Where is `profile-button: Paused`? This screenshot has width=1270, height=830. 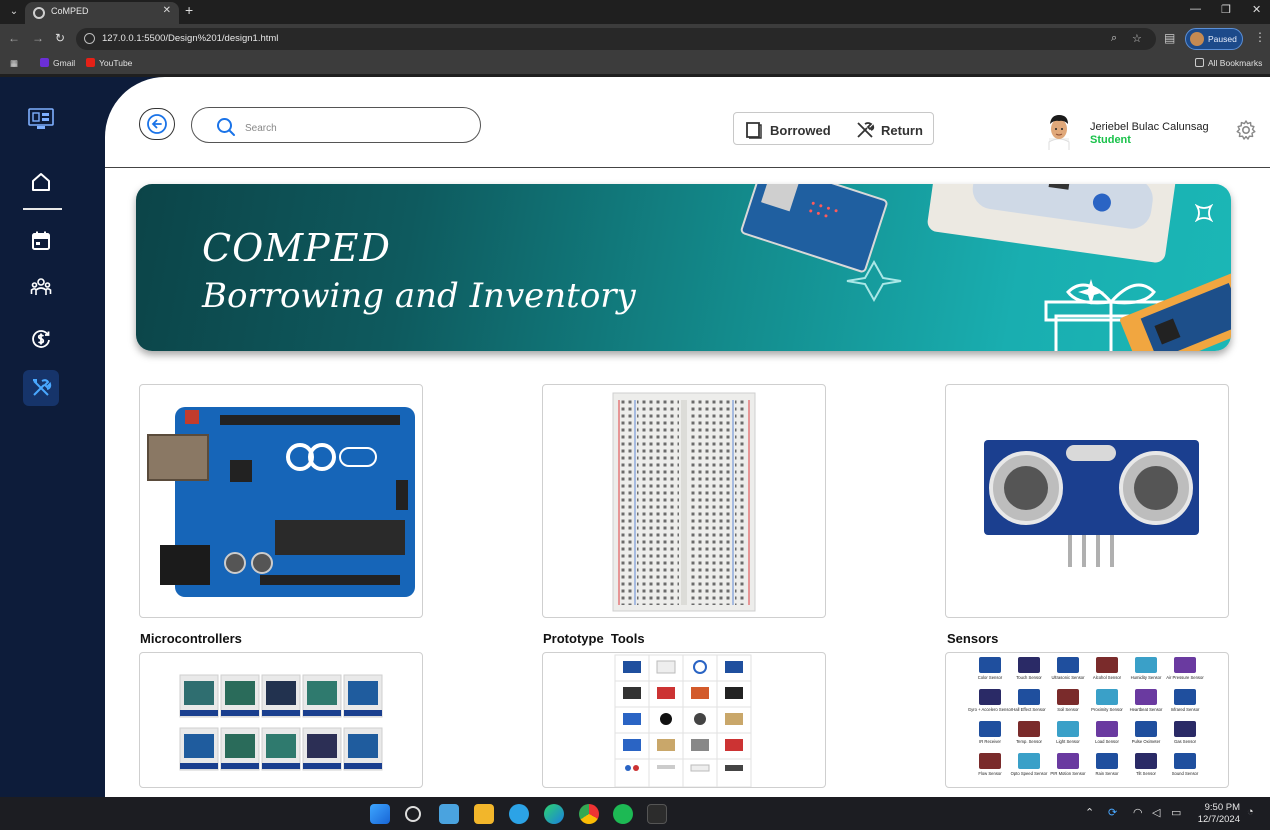 profile-button: Paused is located at coordinates (1214, 39).